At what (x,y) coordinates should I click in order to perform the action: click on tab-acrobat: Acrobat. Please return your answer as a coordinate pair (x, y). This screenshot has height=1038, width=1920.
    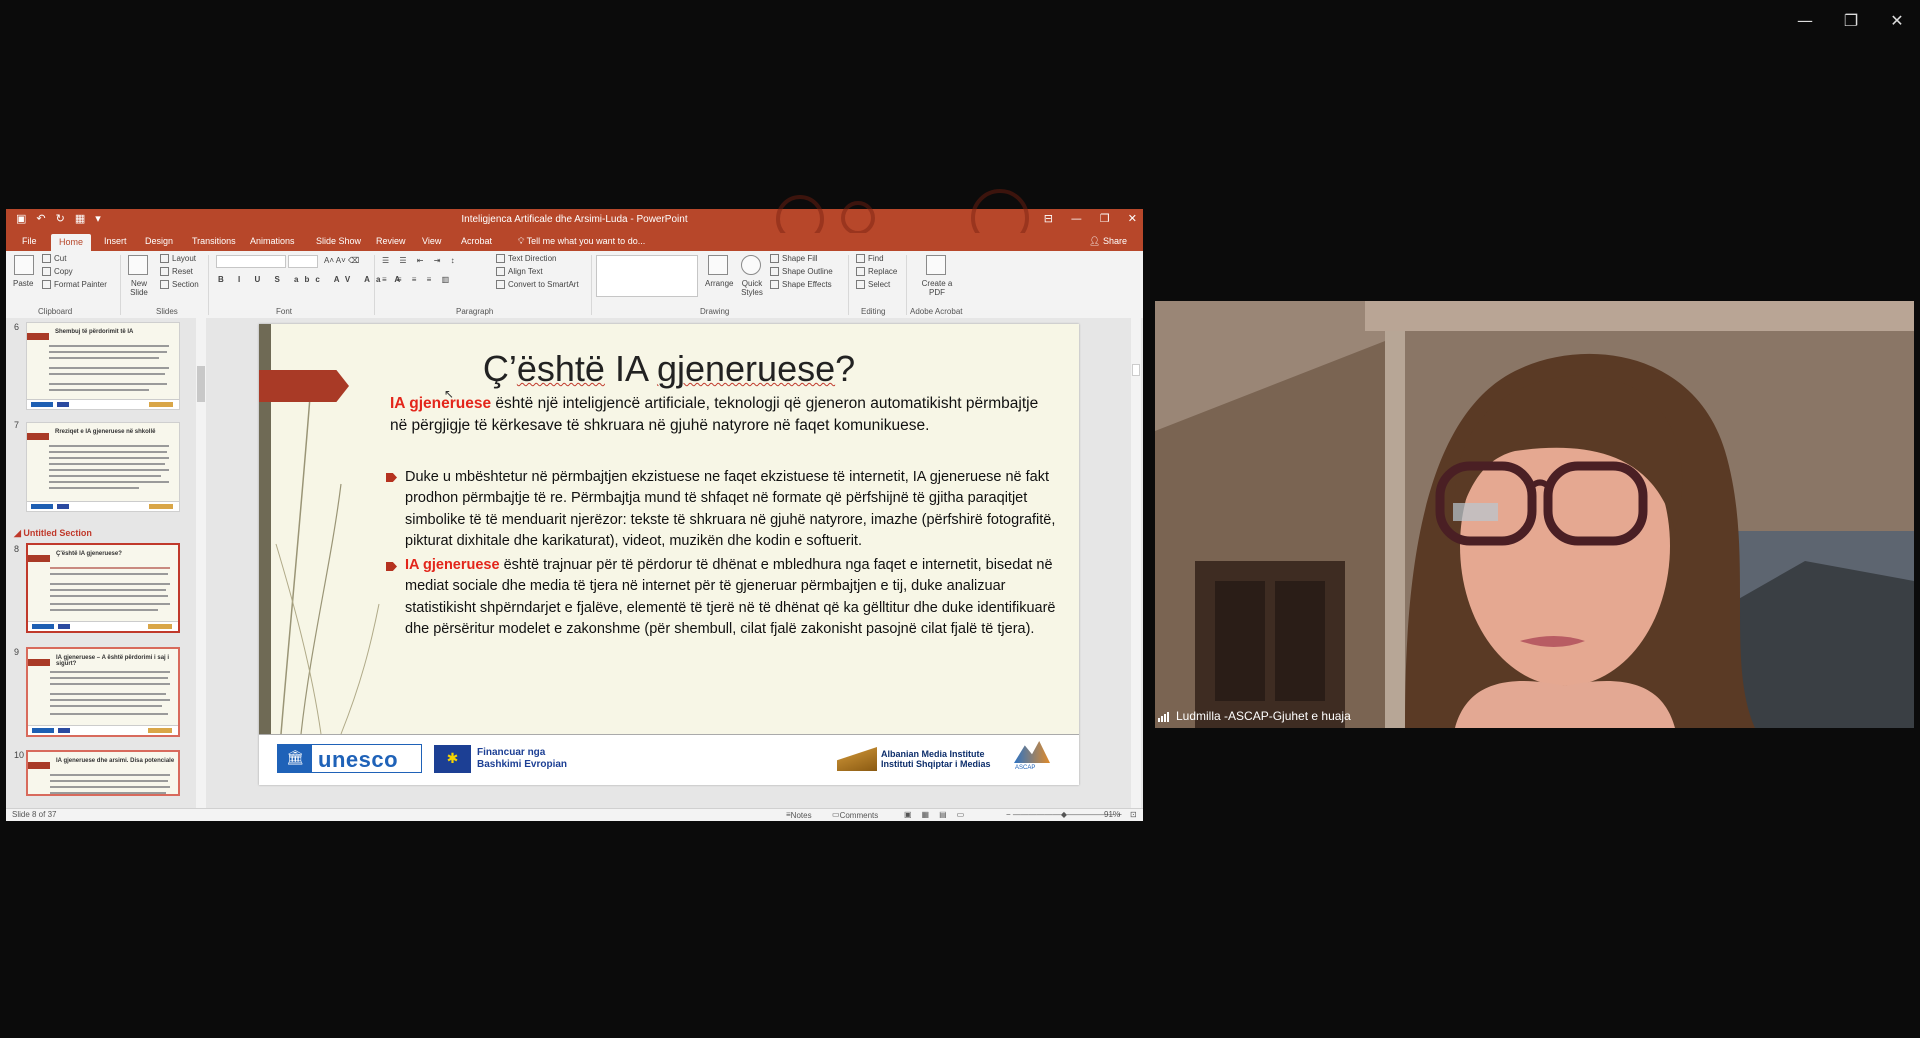
    Looking at the image, I should click on (476, 241).